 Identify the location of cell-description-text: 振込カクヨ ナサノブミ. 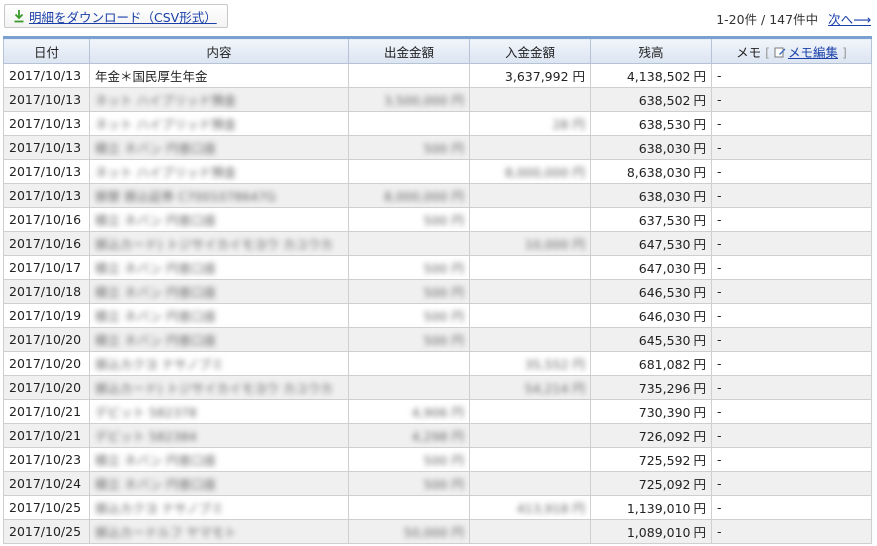
(159, 364).